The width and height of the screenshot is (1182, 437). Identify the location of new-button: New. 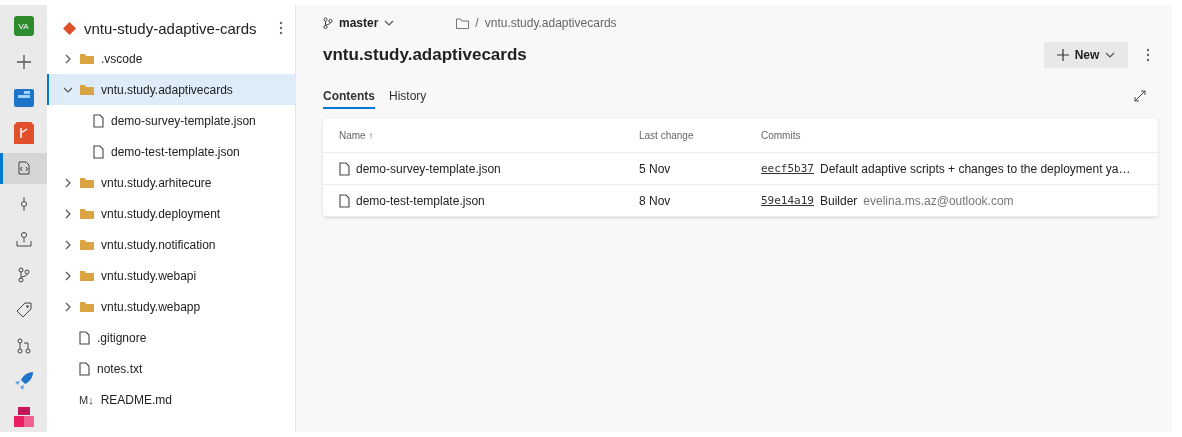
(1086, 55).